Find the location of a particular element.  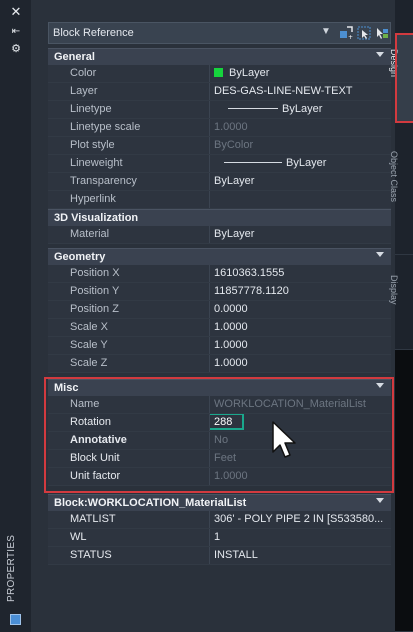

palette-title-strip: ✕ ⇤ ⚙ PROPERTIES is located at coordinates (16, 316).